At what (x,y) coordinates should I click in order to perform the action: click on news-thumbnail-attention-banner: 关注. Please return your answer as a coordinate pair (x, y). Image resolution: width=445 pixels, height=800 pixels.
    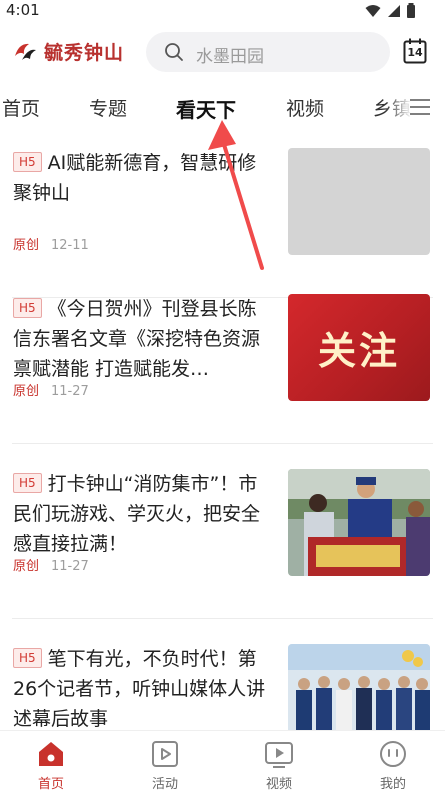
    Looking at the image, I should click on (359, 347).